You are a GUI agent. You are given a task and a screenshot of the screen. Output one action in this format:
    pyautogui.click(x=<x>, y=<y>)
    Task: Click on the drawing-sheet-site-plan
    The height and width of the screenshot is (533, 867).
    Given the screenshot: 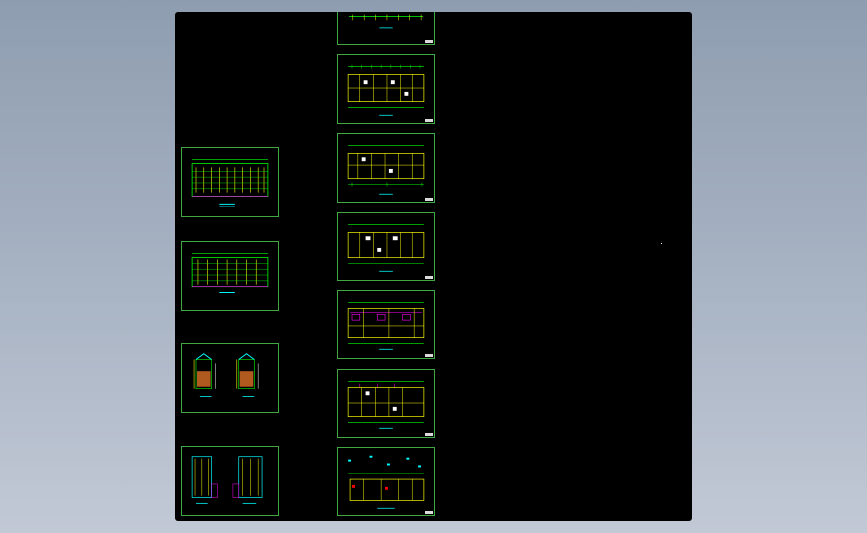 What is the action you would take?
    pyautogui.click(x=386, y=481)
    